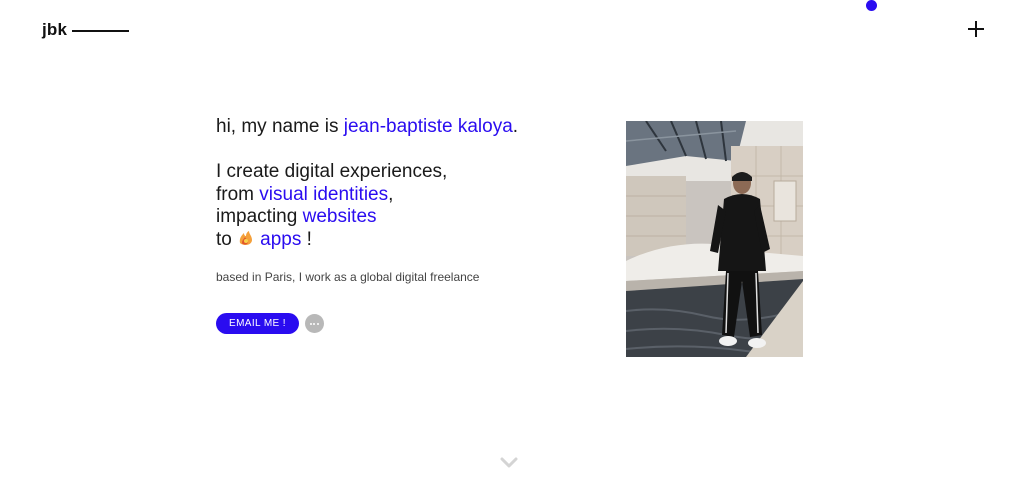 The width and height of the screenshot is (1024, 491). I want to click on greeting-suffix: ., so click(515, 126).